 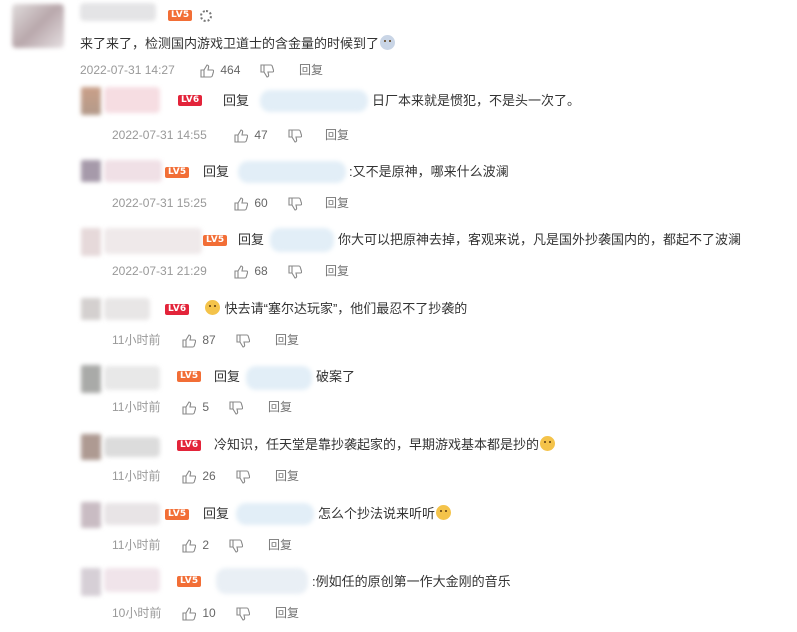 What do you see at coordinates (335, 309) in the screenshot?
I see `comment-text-row: 快去请“塞尔达玩家”，他们最忍不了抄袭的` at bounding box center [335, 309].